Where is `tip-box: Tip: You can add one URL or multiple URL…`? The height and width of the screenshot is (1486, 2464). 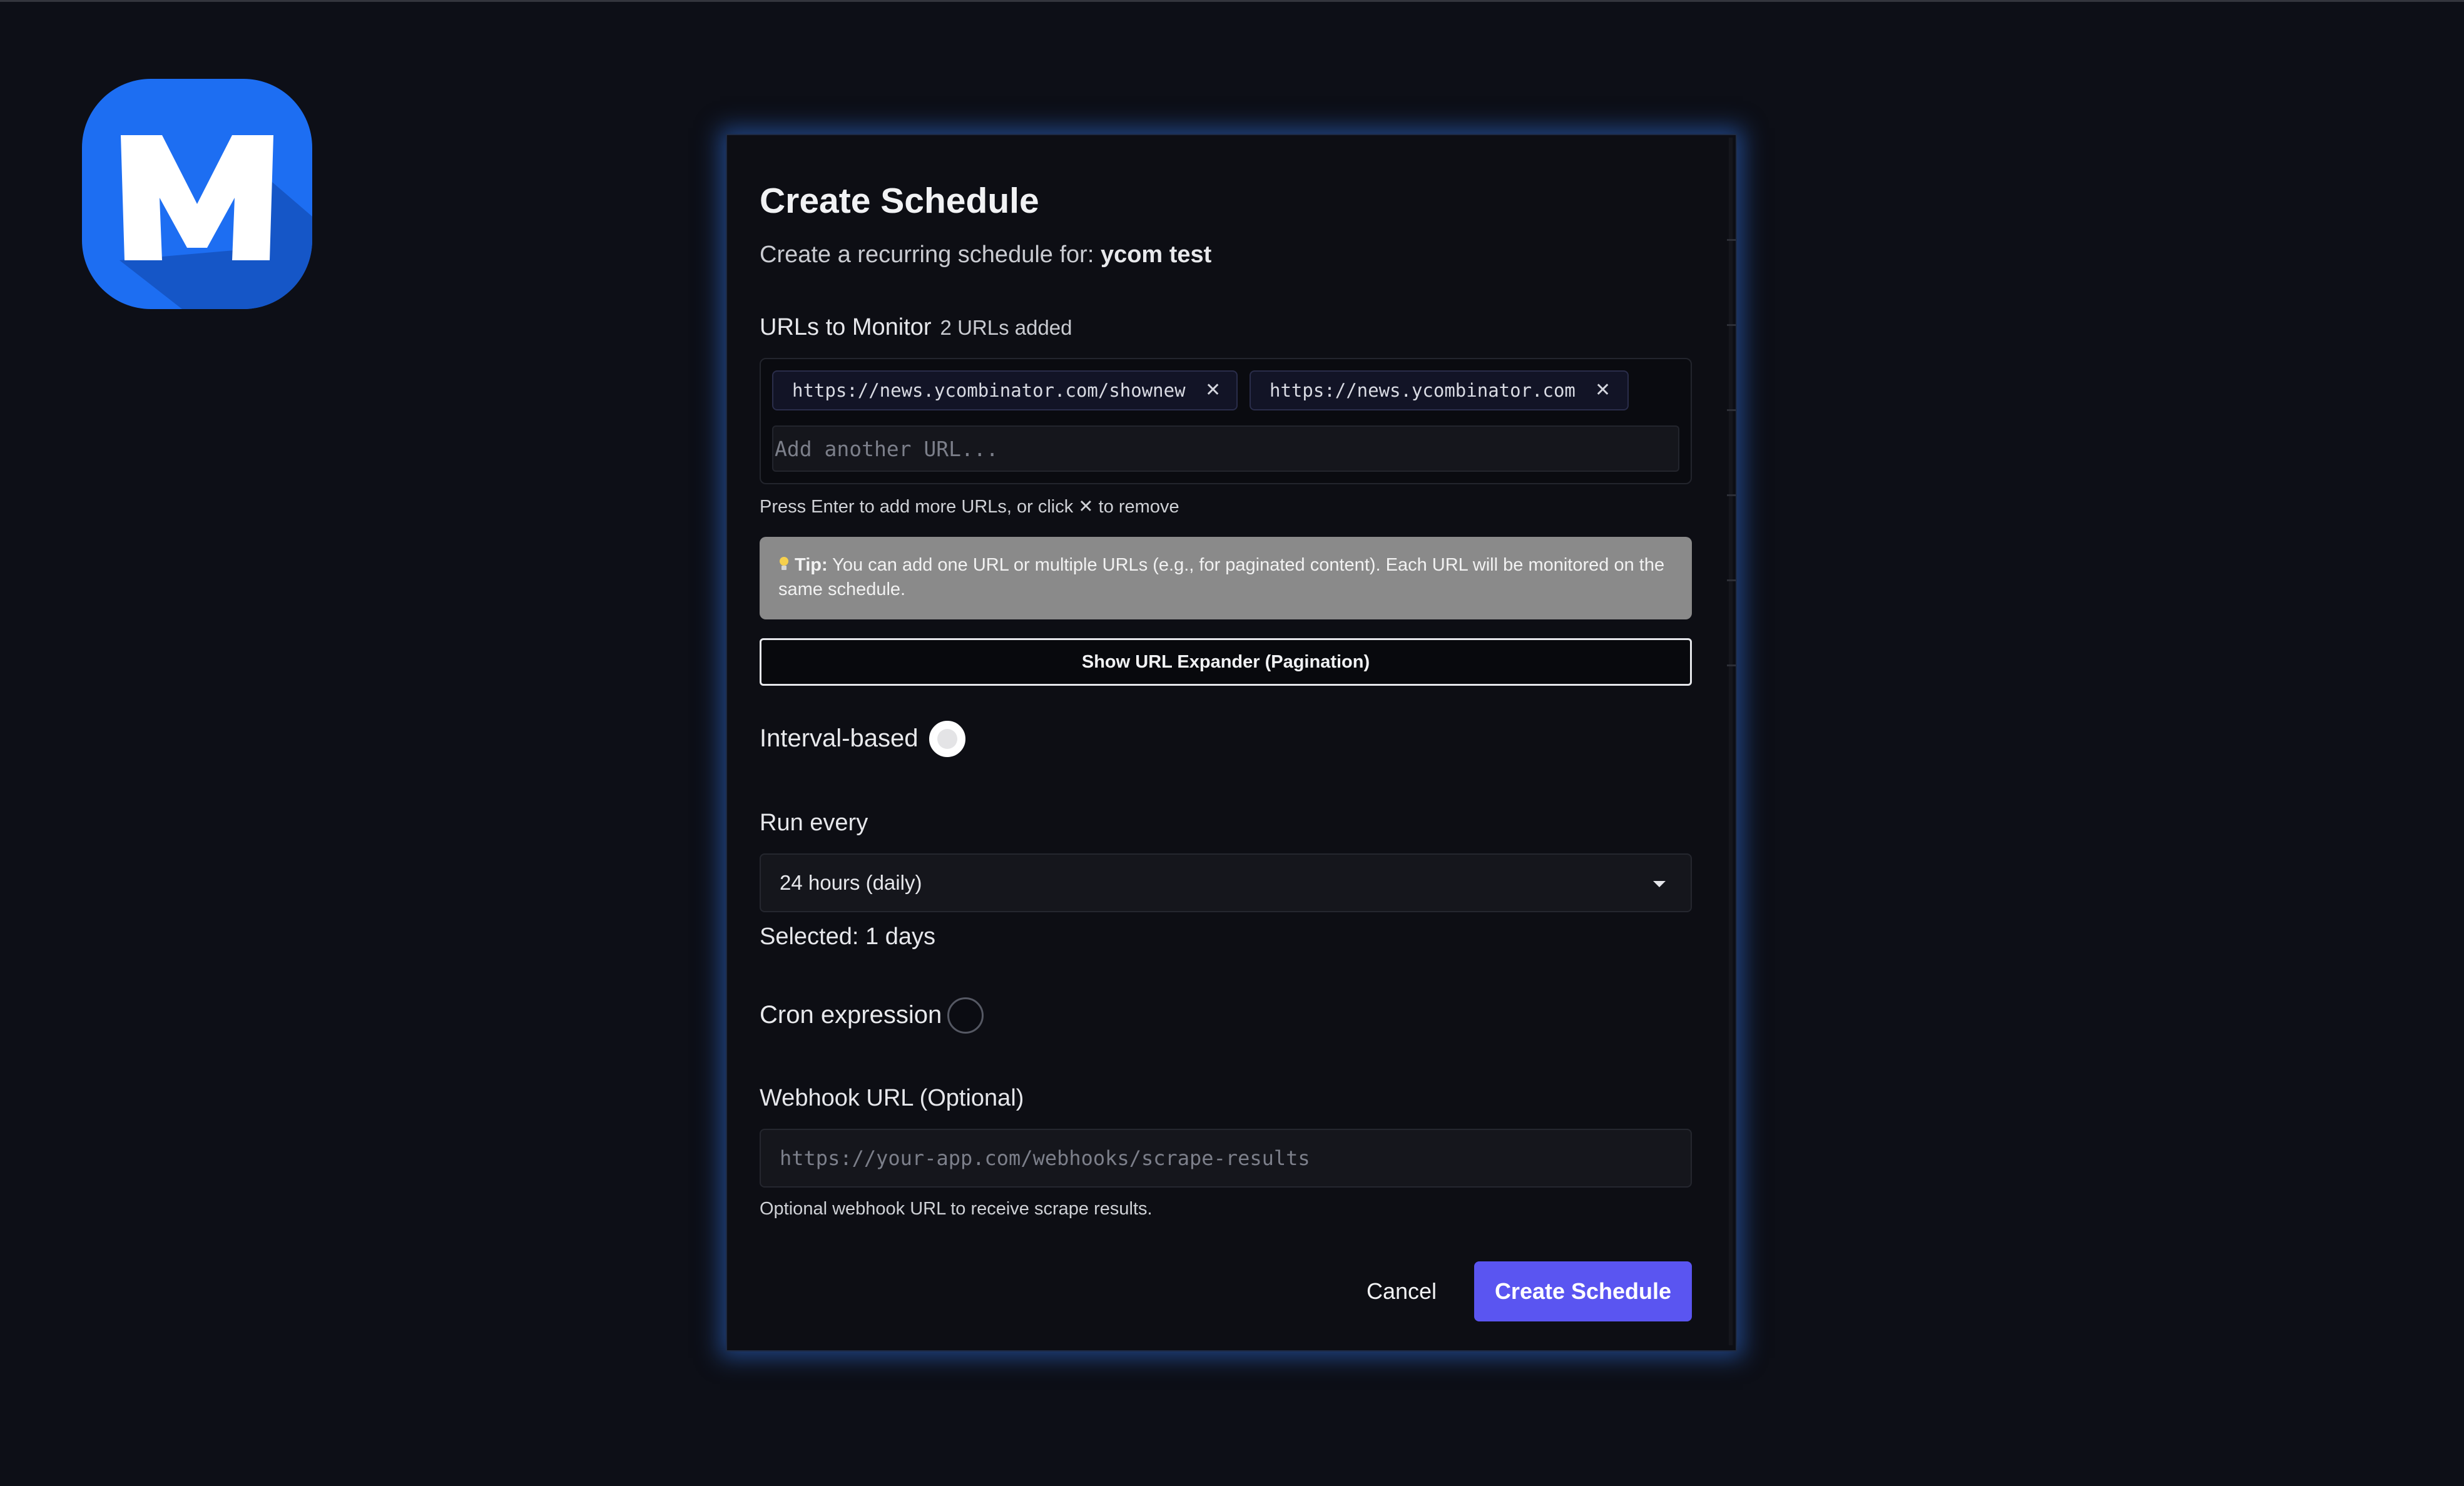
tip-box: Tip: You can add one URL or multiple URL… is located at coordinates (1226, 578).